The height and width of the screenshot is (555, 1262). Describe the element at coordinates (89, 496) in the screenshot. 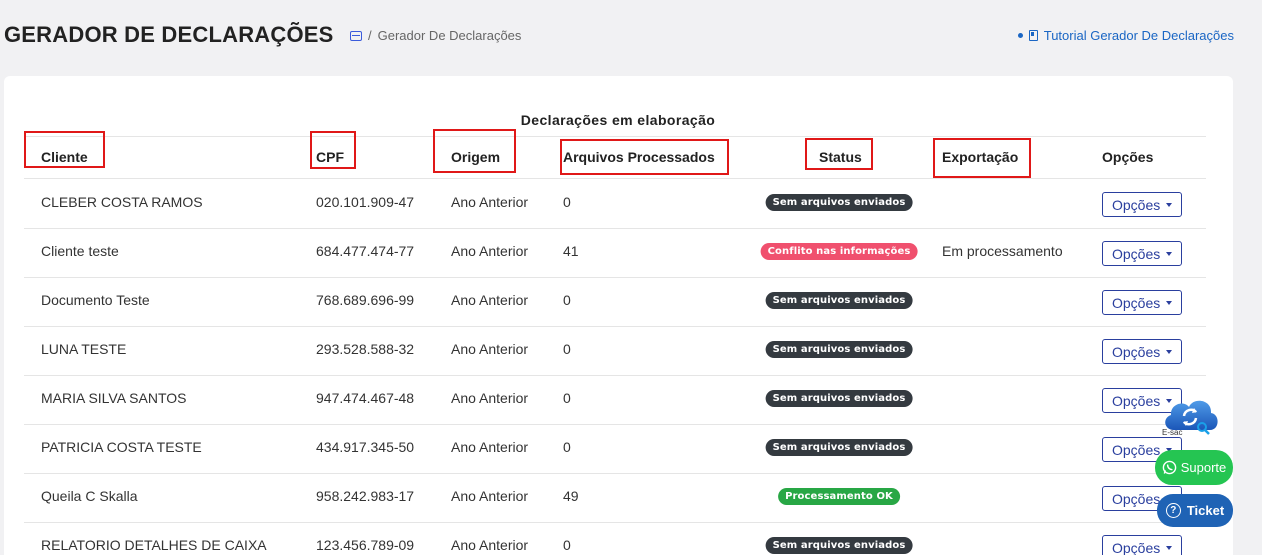

I see `cell-cliente: Queila C Skalla` at that location.